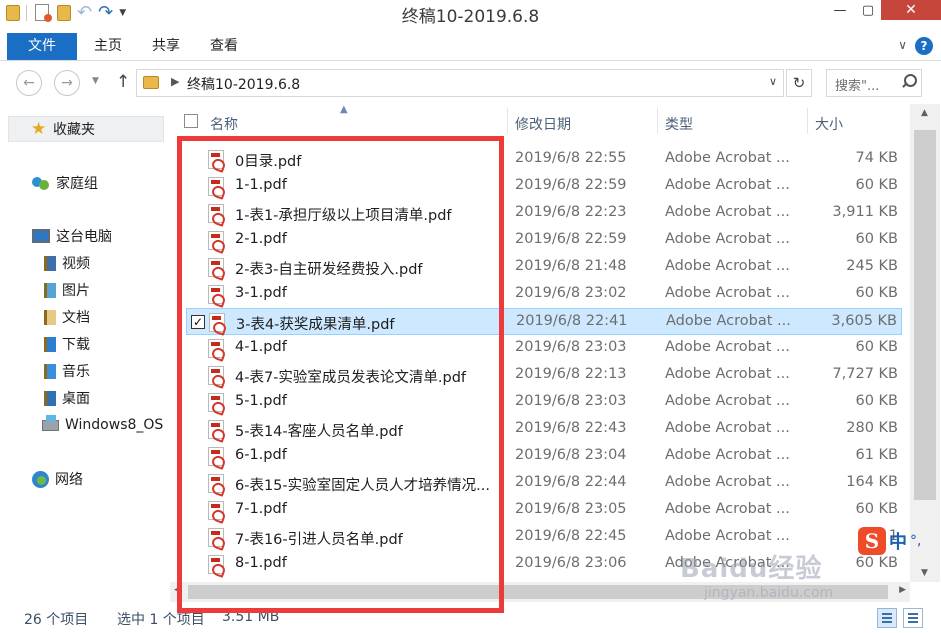  What do you see at coordinates (367, 509) in the screenshot?
I see `file-name: 7-1.pdf` at bounding box center [367, 509].